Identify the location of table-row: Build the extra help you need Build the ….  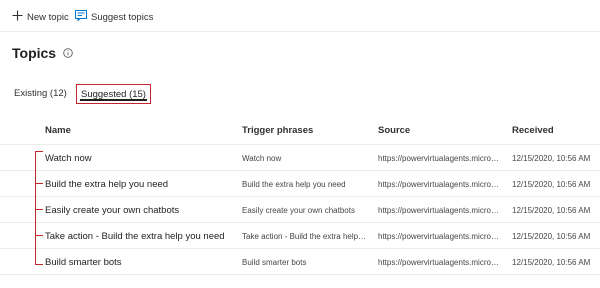
(300, 184).